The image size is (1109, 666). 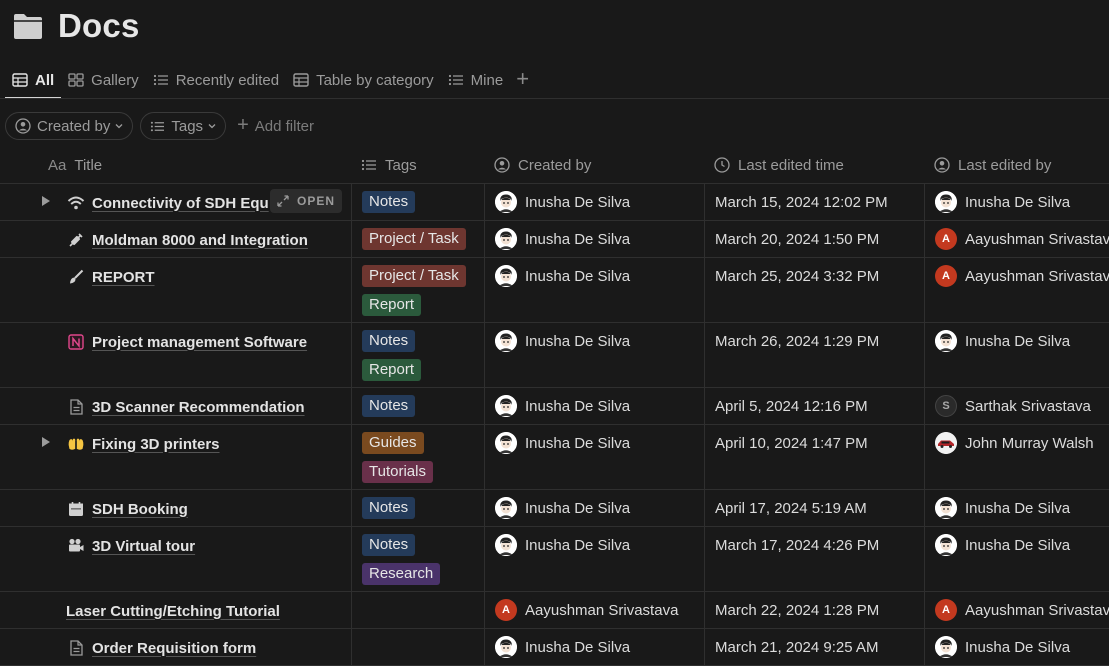 I want to click on page-link: Connectivity of SDH Equ, so click(x=168, y=203).